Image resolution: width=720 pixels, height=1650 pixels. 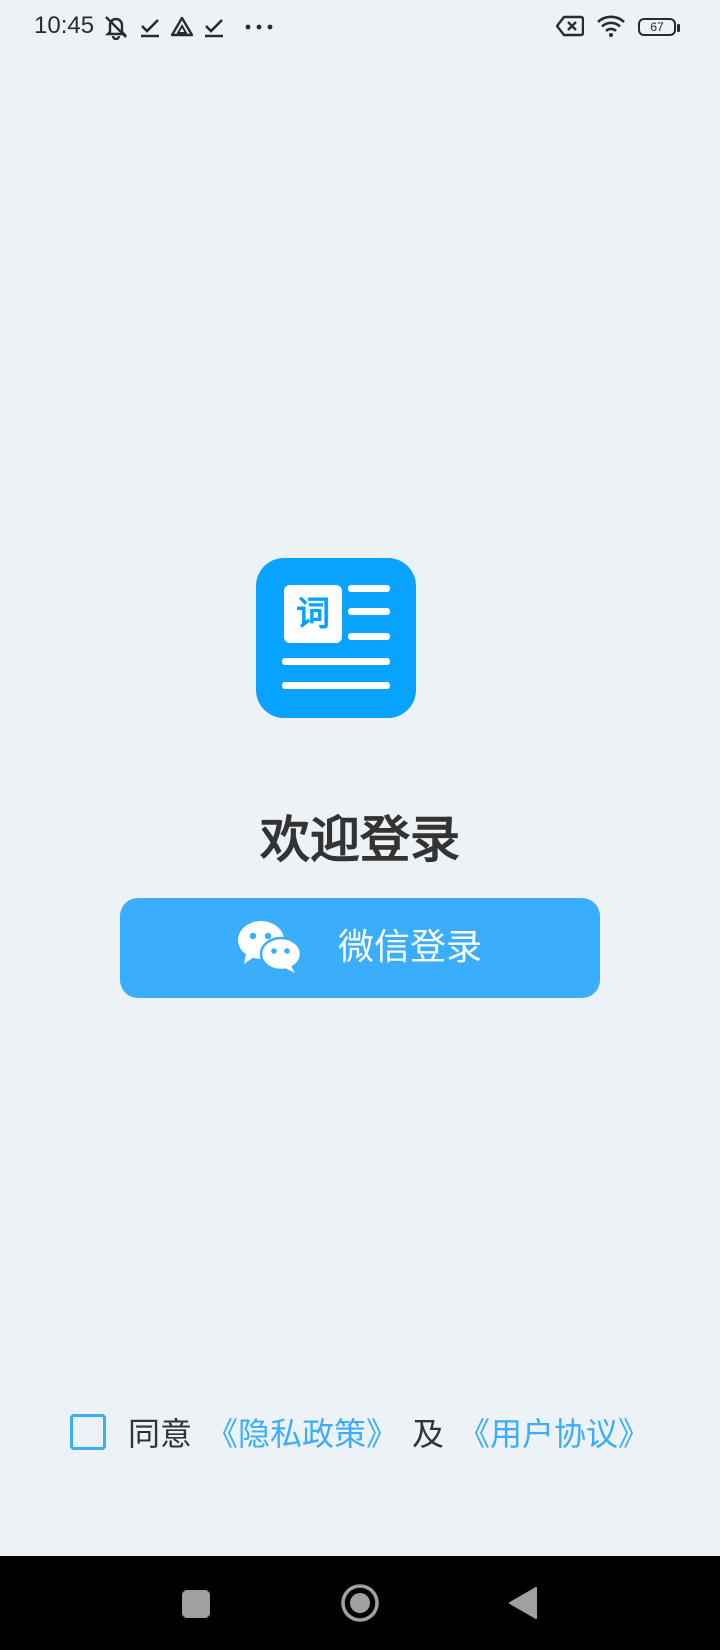 What do you see at coordinates (554, 1432) in the screenshot?
I see `user-agreement-link: 《用户协议》` at bounding box center [554, 1432].